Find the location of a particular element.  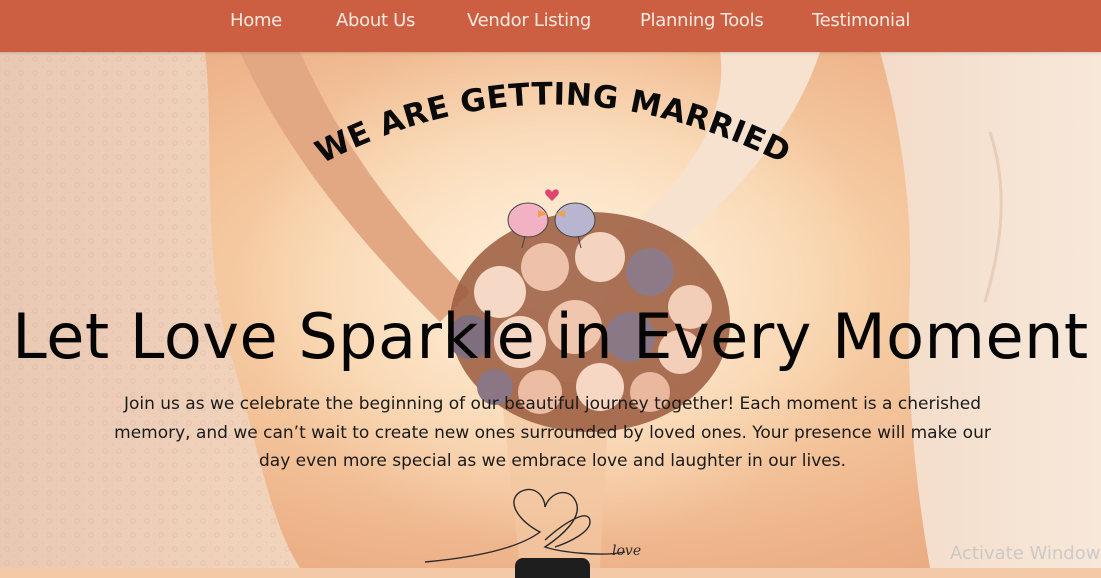

nav-item-home: Home is located at coordinates (256, 20).